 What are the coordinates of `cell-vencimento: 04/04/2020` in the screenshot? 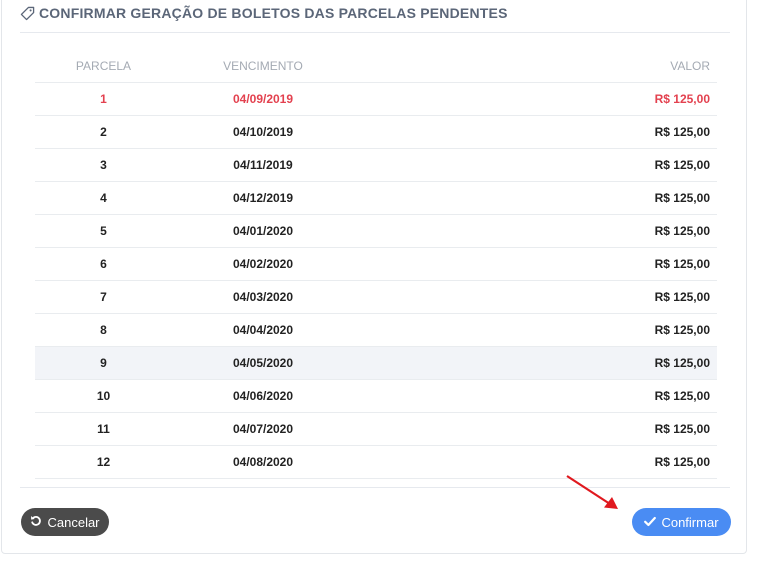 It's located at (263, 330).